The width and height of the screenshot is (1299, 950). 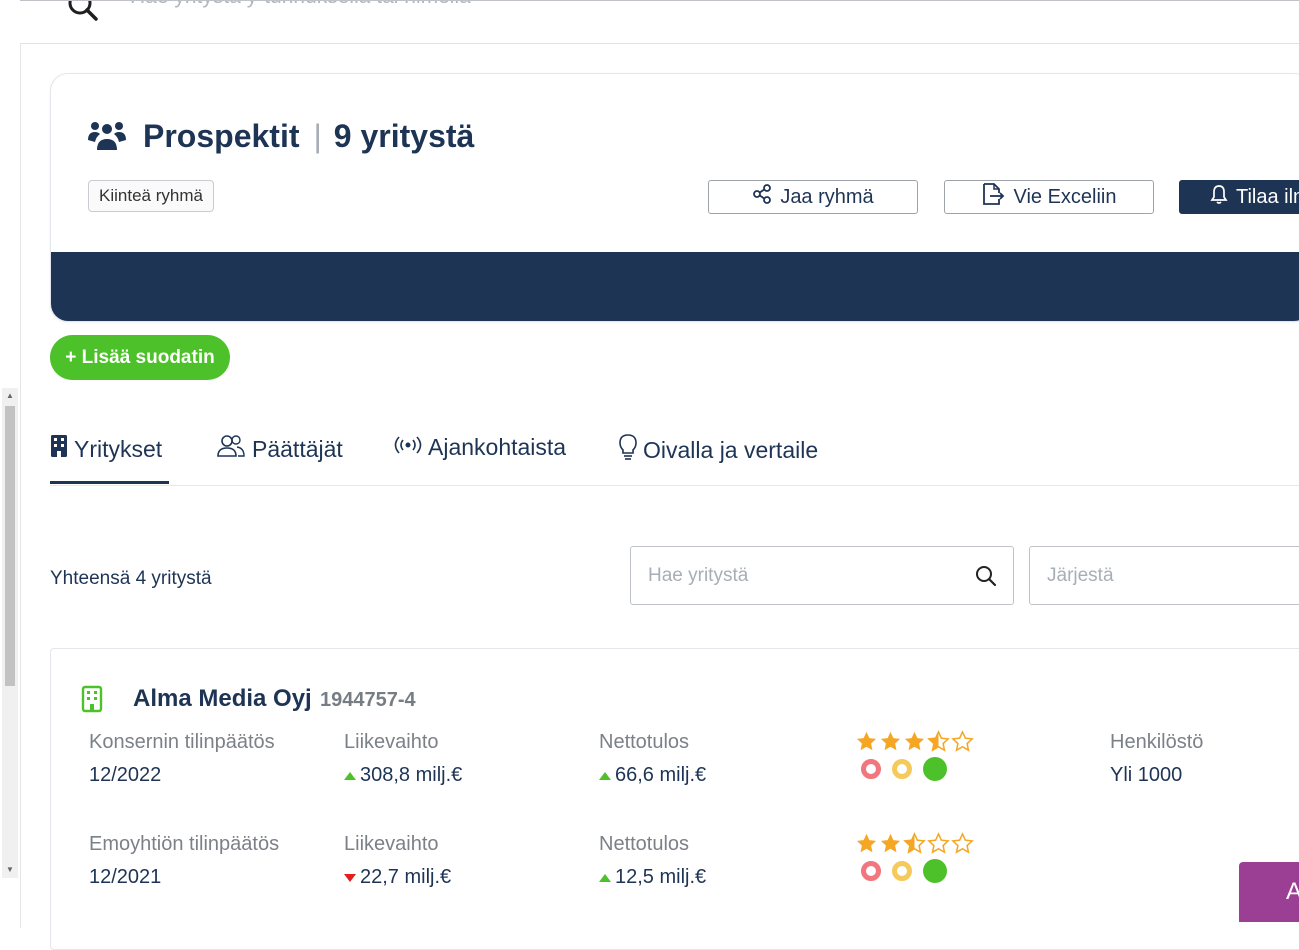 I want to click on staff-value: Yli 1000, so click(x=1146, y=775).